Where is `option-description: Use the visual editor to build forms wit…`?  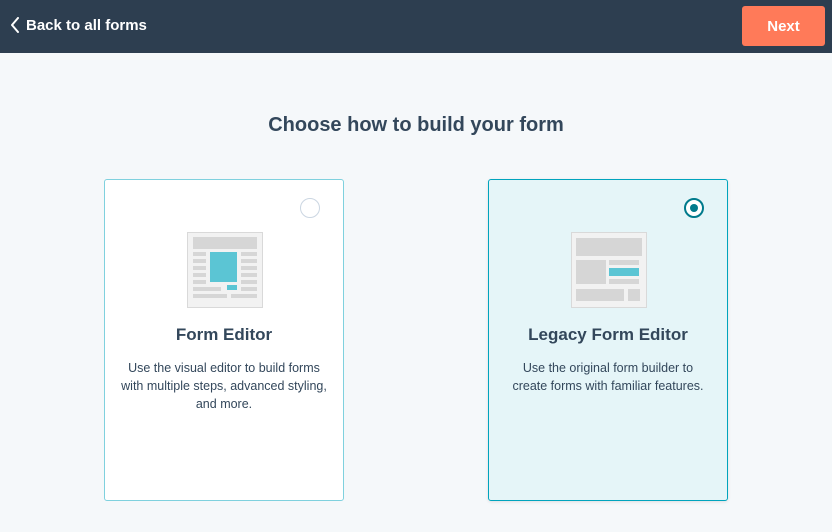
option-description: Use the visual editor to build forms wit… is located at coordinates (224, 386).